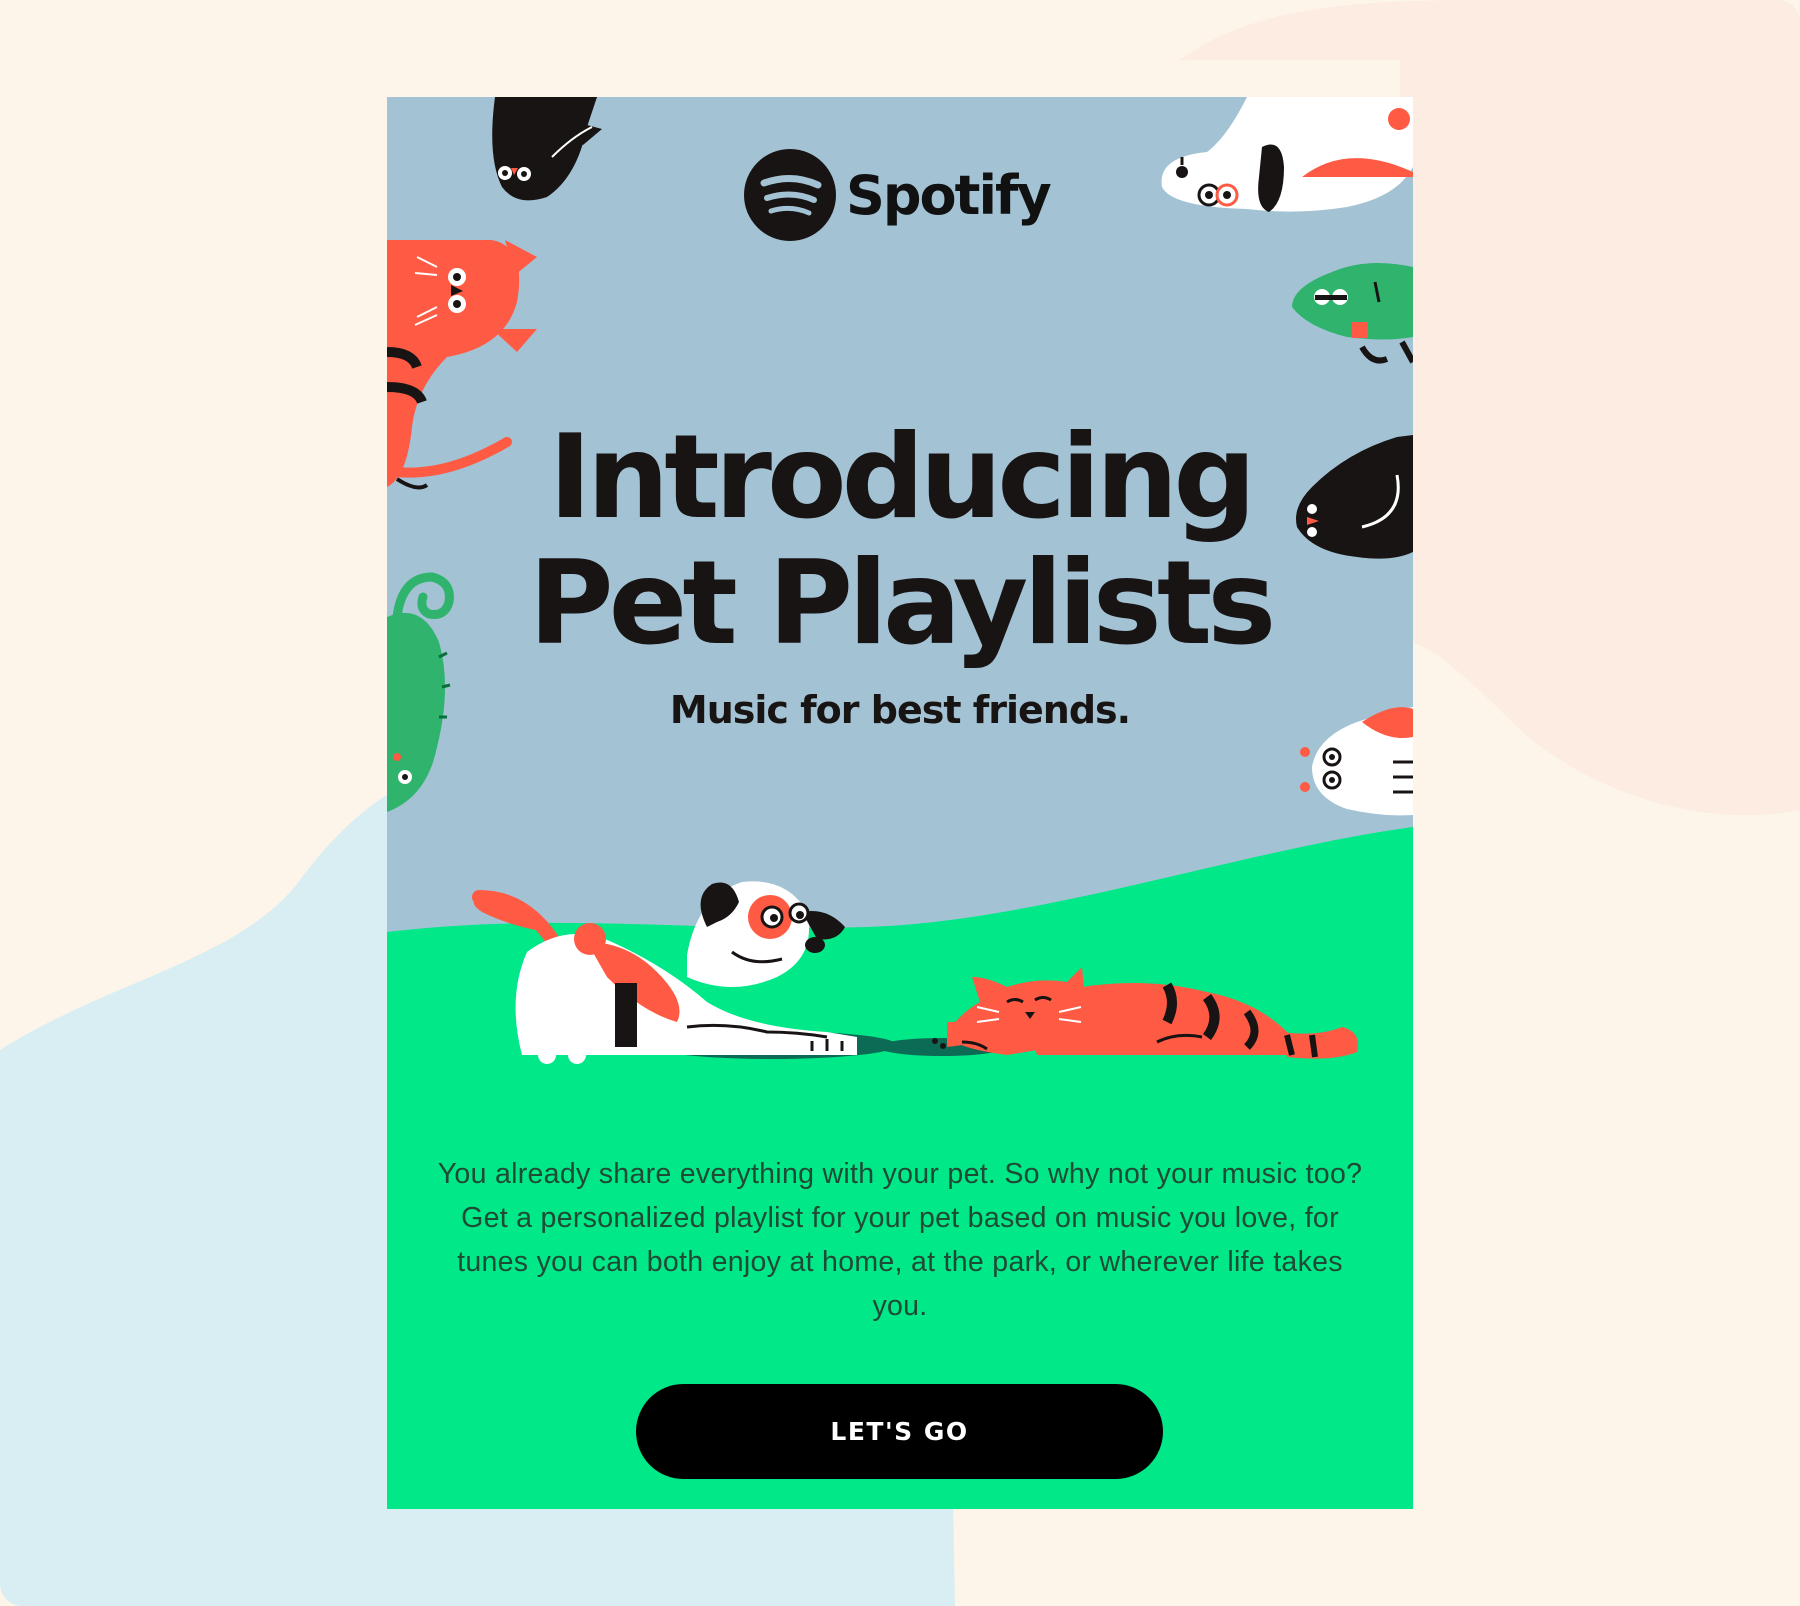  I want to click on headline: Introducing Pet Playlists, so click(900, 541).